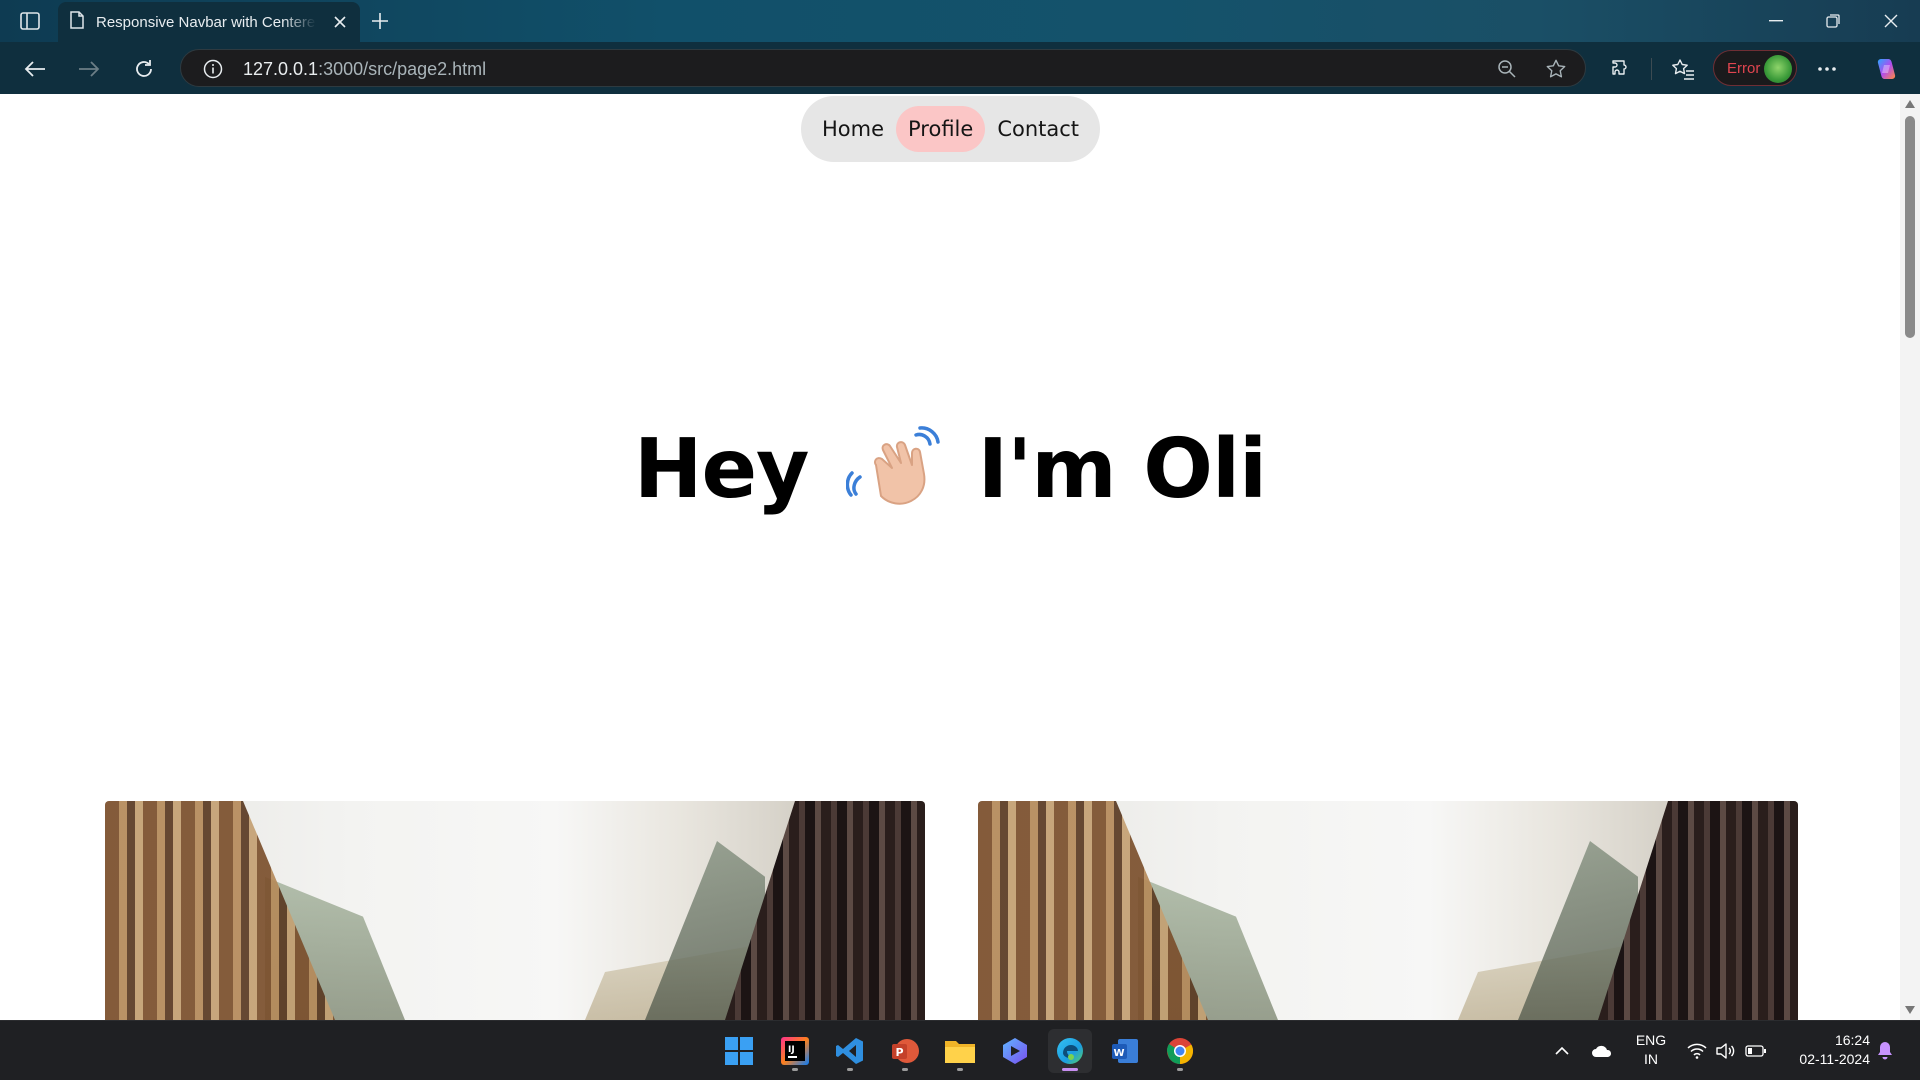  I want to click on favorite-star-icon, so click(1556, 69).